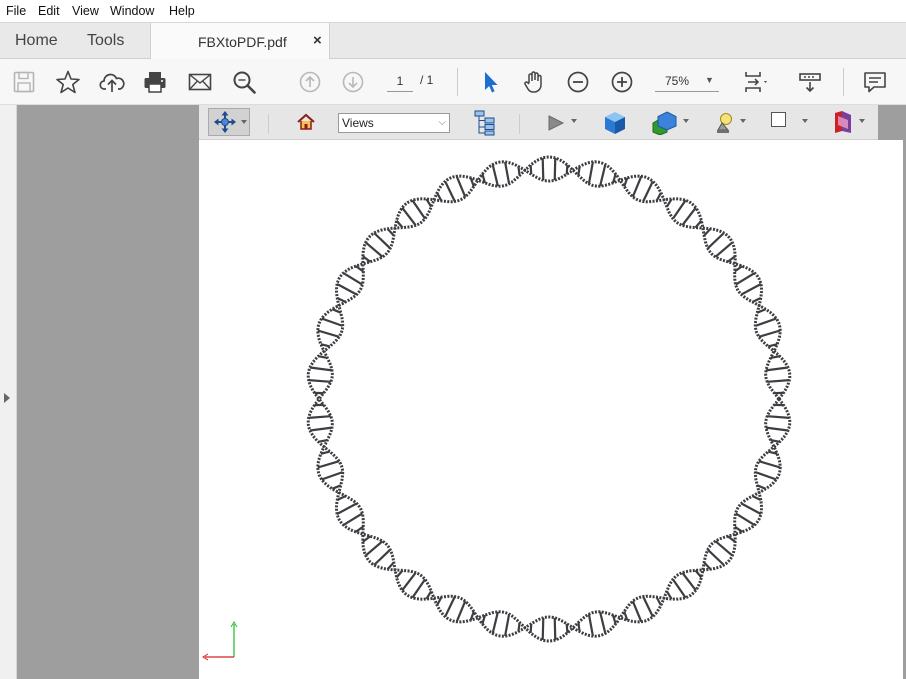 The height and width of the screenshot is (679, 906). Describe the element at coordinates (615, 124) in the screenshot. I see `3d-box-view-icon` at that location.